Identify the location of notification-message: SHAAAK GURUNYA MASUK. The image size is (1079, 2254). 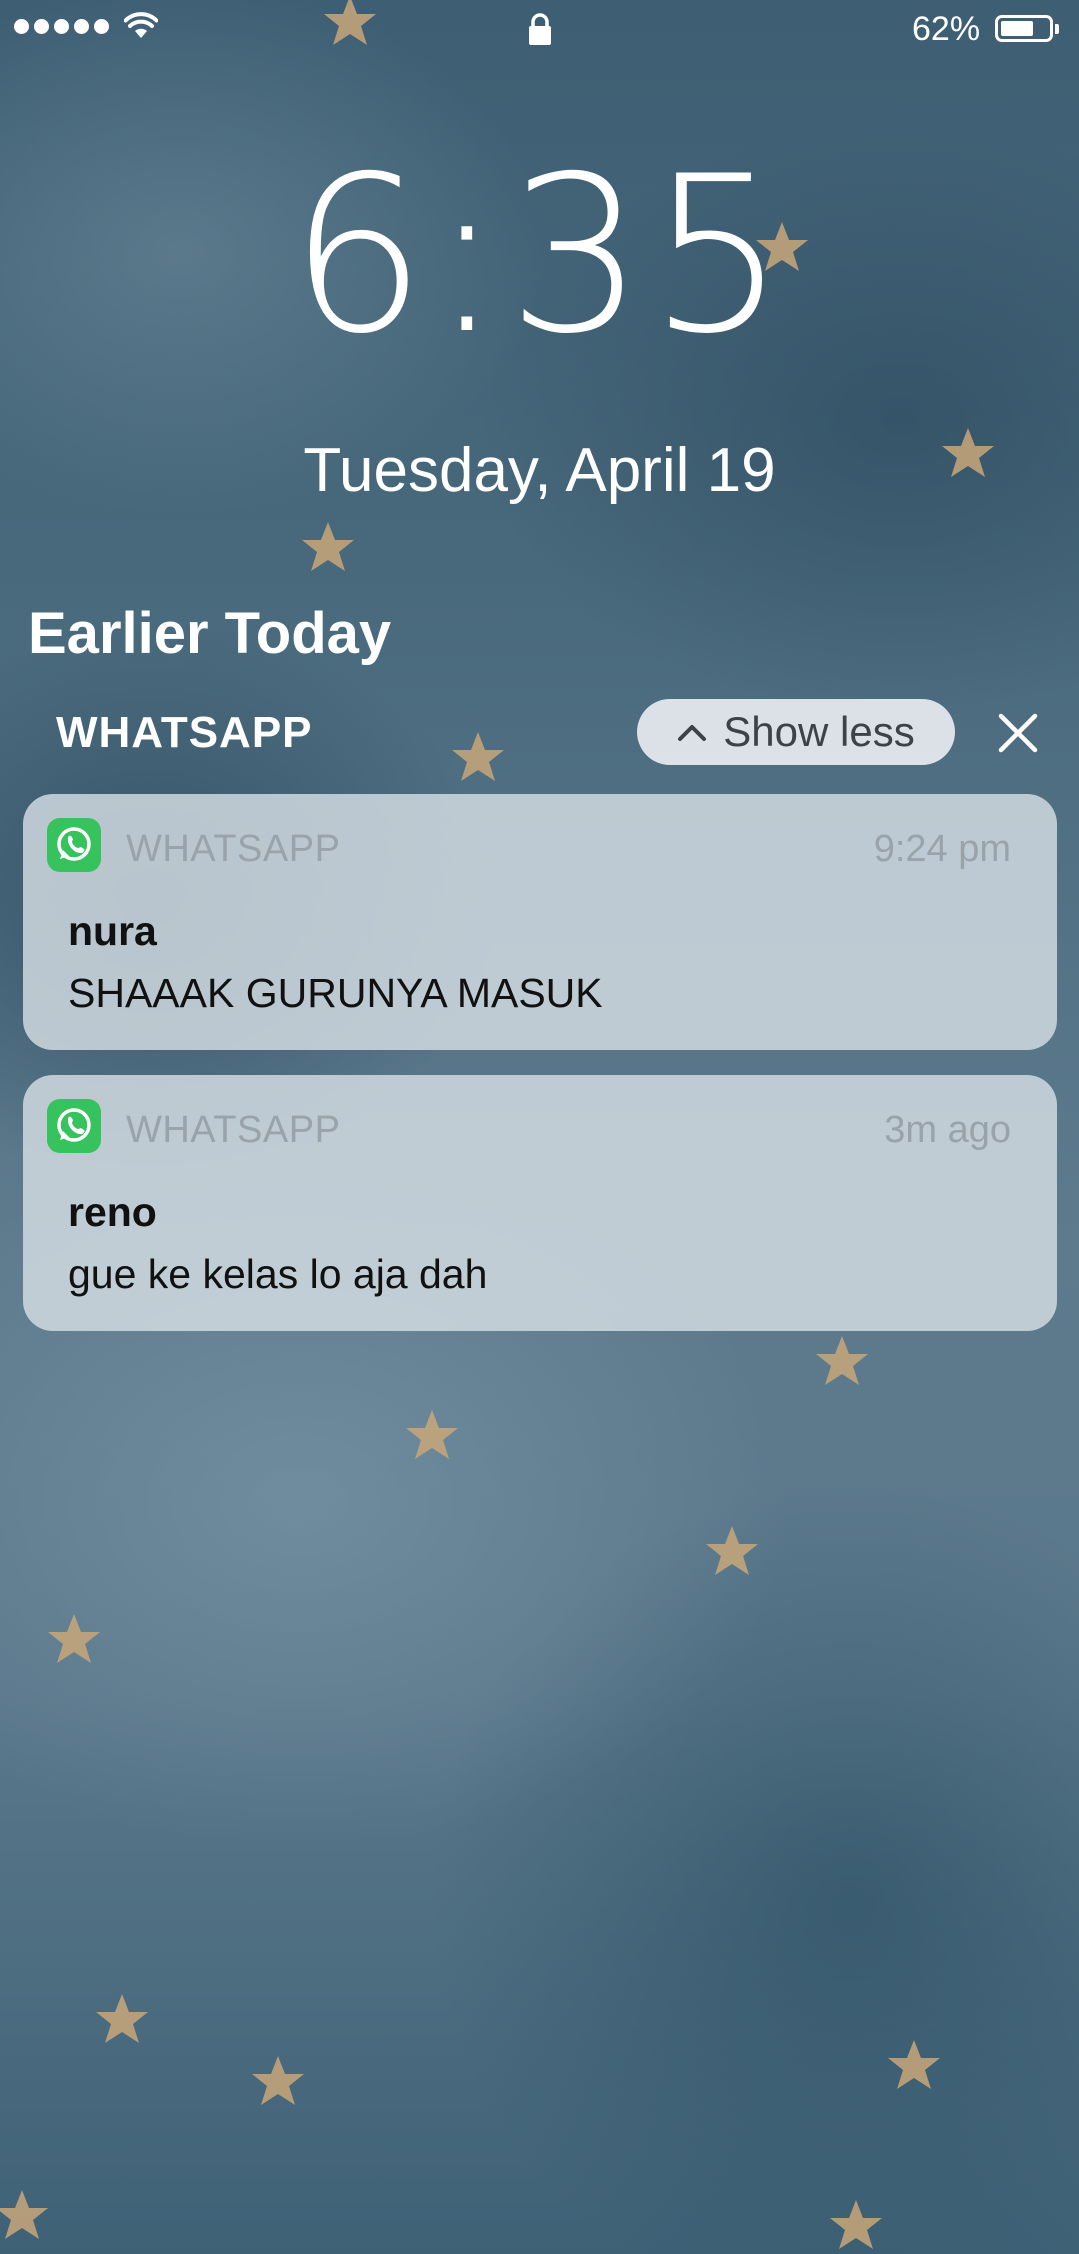
(335, 993).